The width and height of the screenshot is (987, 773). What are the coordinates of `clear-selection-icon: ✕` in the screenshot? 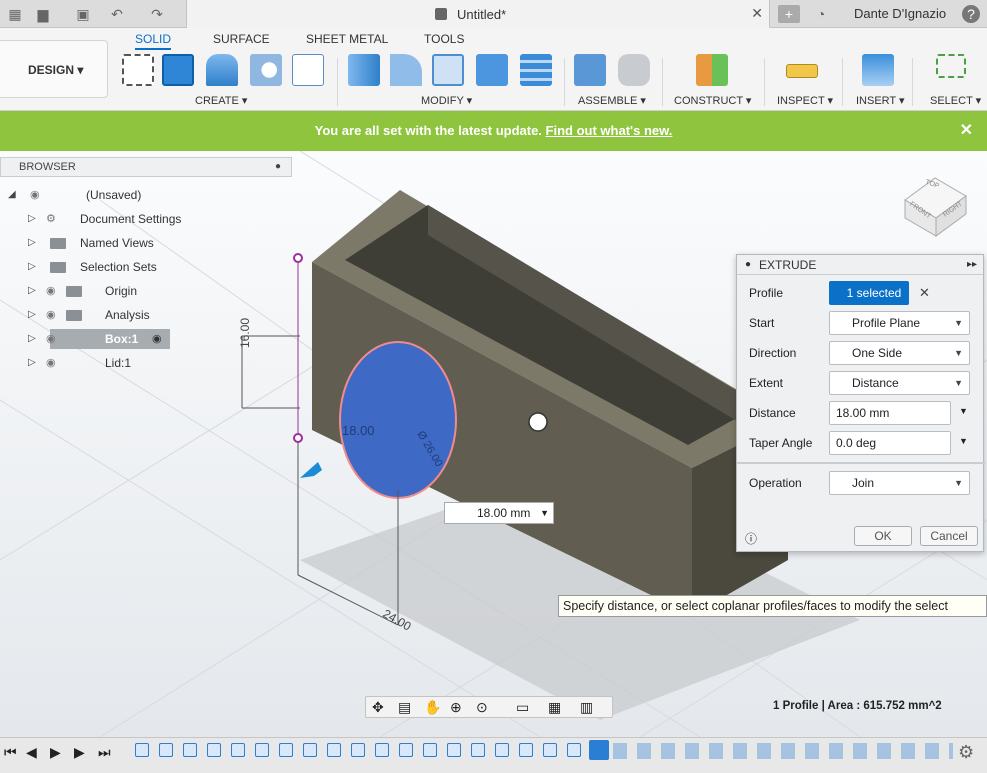 It's located at (924, 293).